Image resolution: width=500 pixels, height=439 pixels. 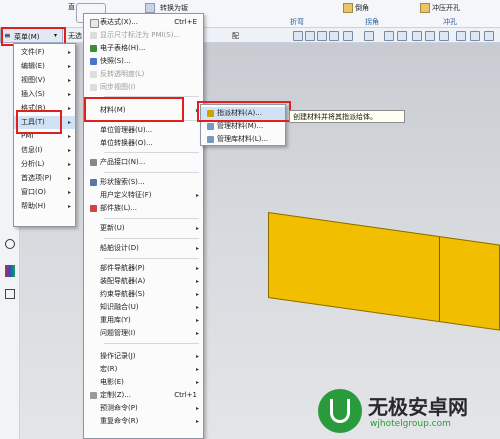 I want to click on customize-icon, so click(x=93, y=395).